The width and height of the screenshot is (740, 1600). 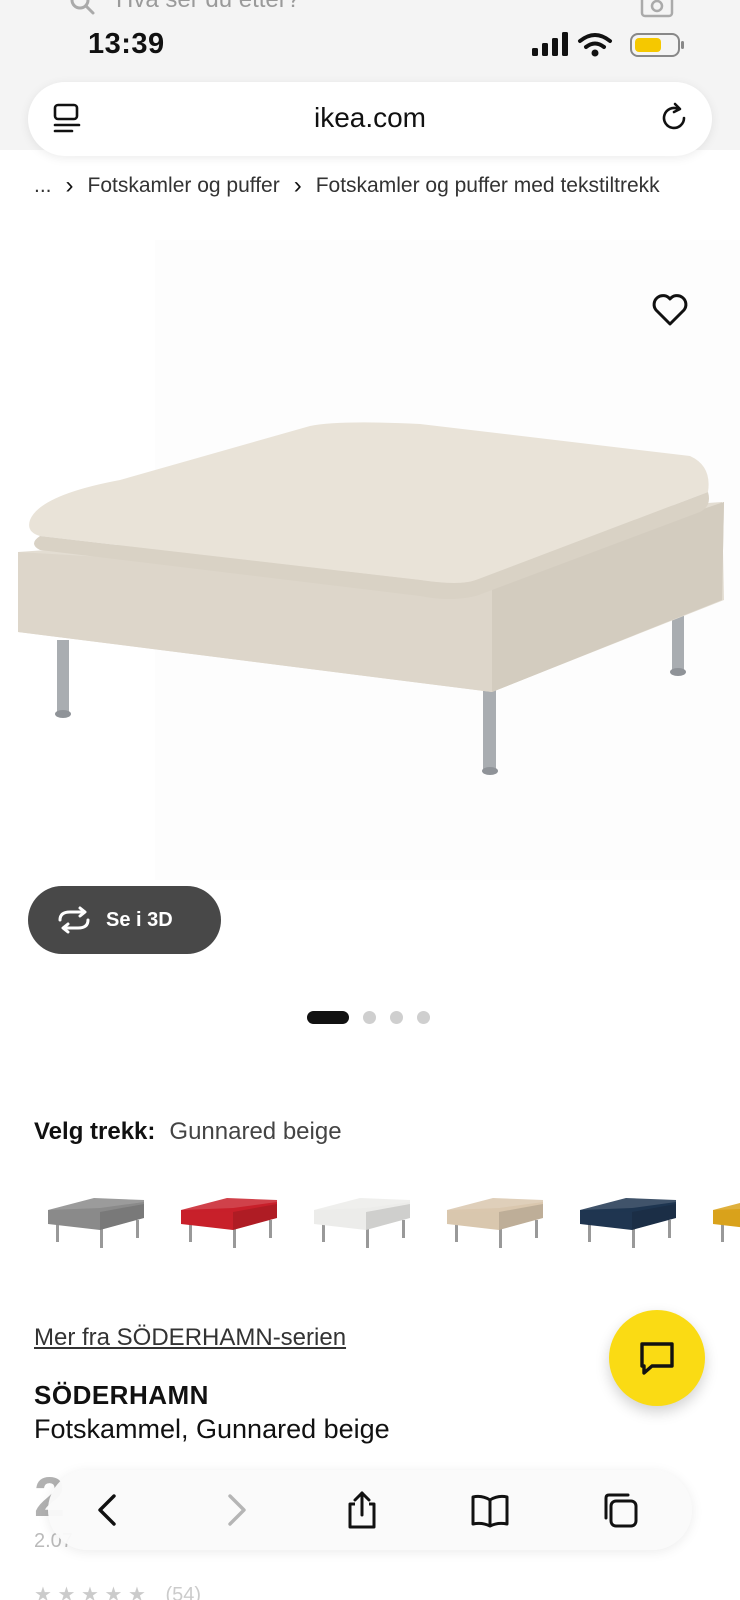 I want to click on tabs-icon, so click(x=620, y=1510).